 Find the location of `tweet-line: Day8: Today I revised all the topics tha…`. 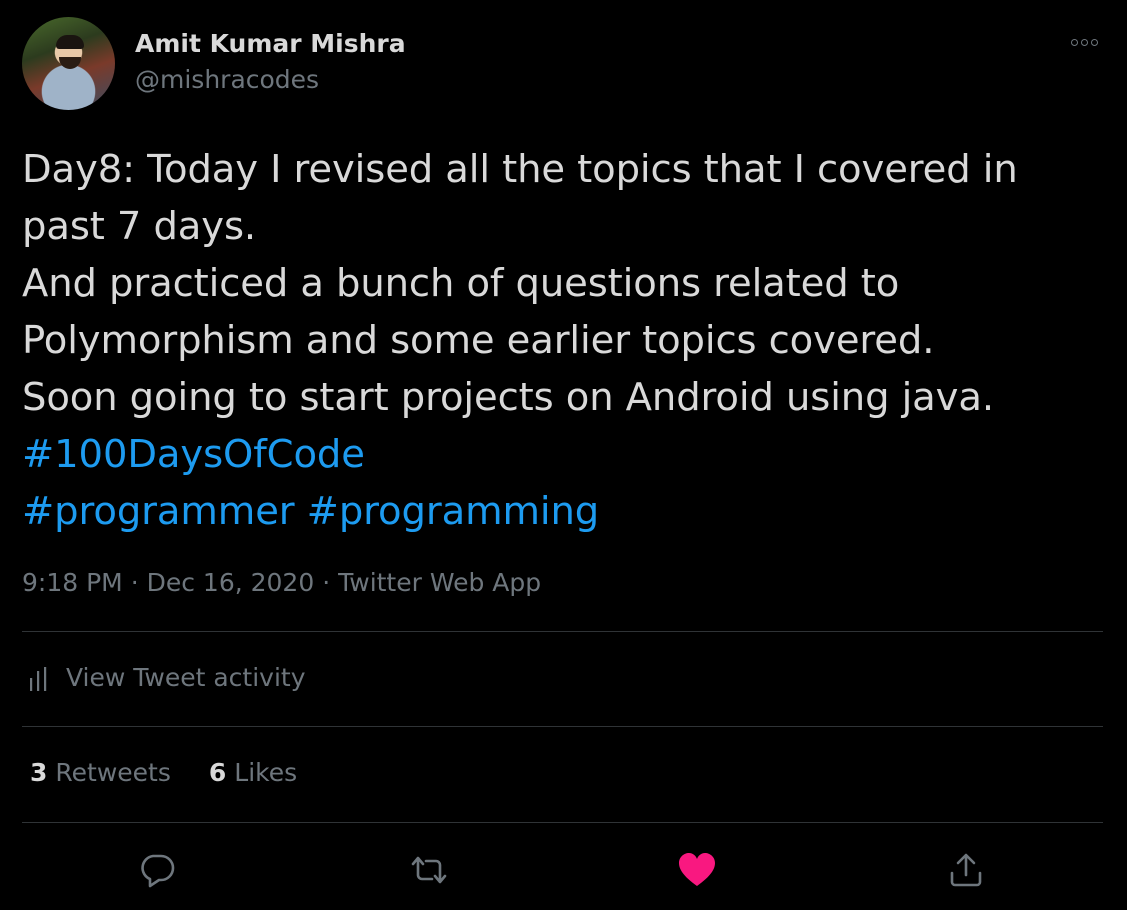

tweet-line: Day8: Today I revised all the topics tha… is located at coordinates (520, 169).